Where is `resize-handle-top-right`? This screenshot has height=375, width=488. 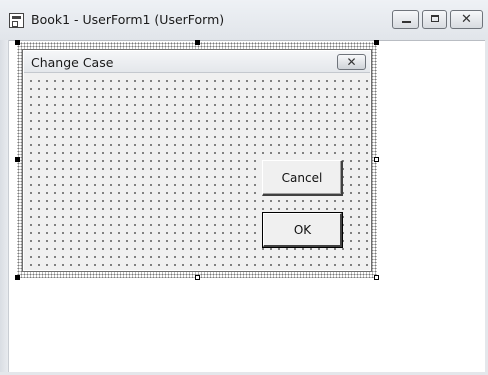
resize-handle-top-right is located at coordinates (376, 42).